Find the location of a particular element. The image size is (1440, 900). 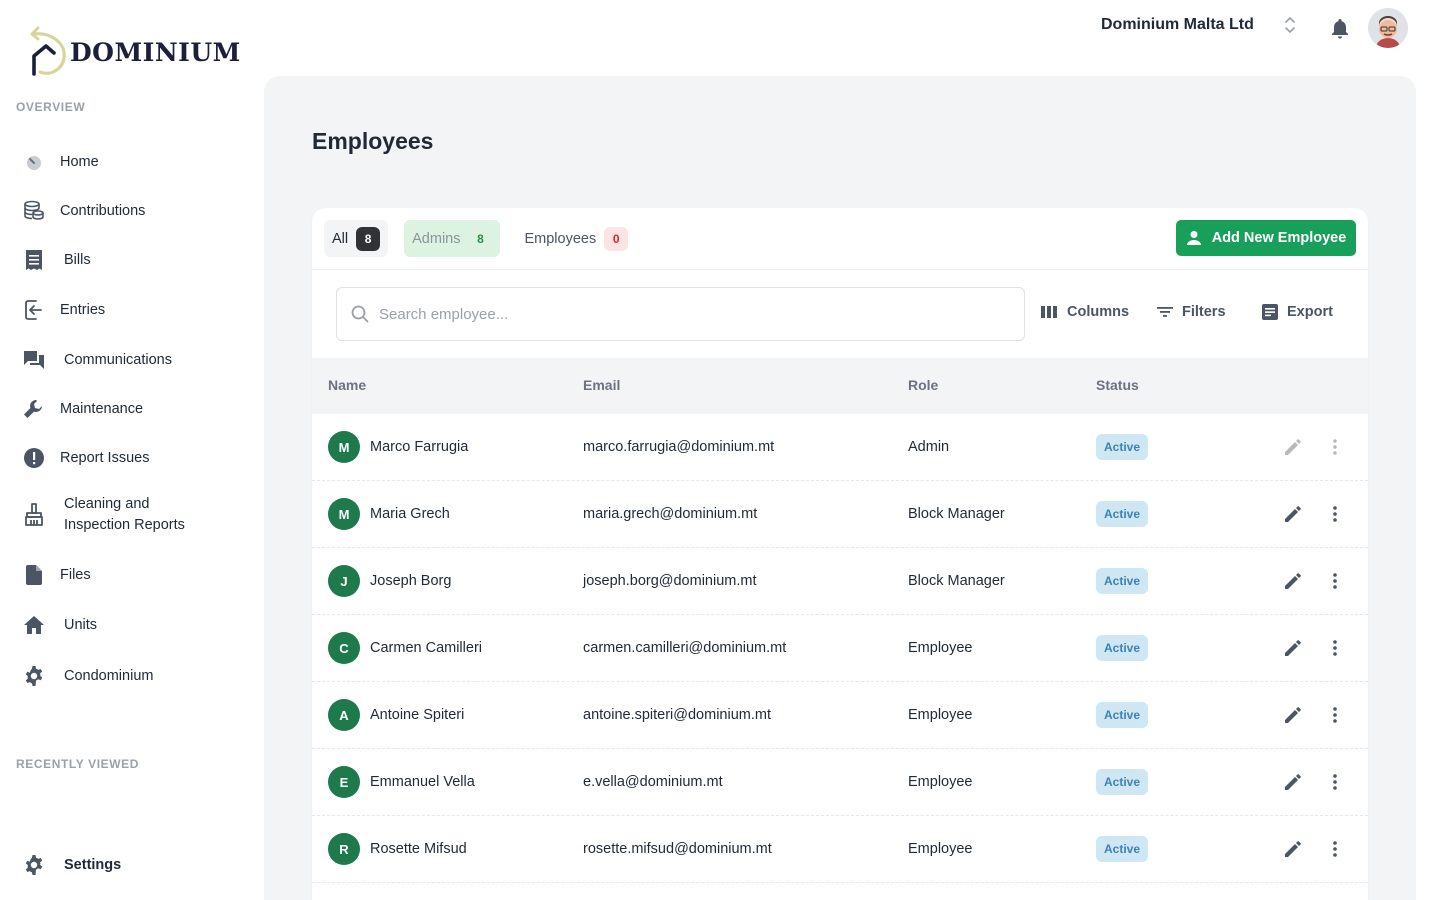

tab-label: Admins is located at coordinates (436, 238).